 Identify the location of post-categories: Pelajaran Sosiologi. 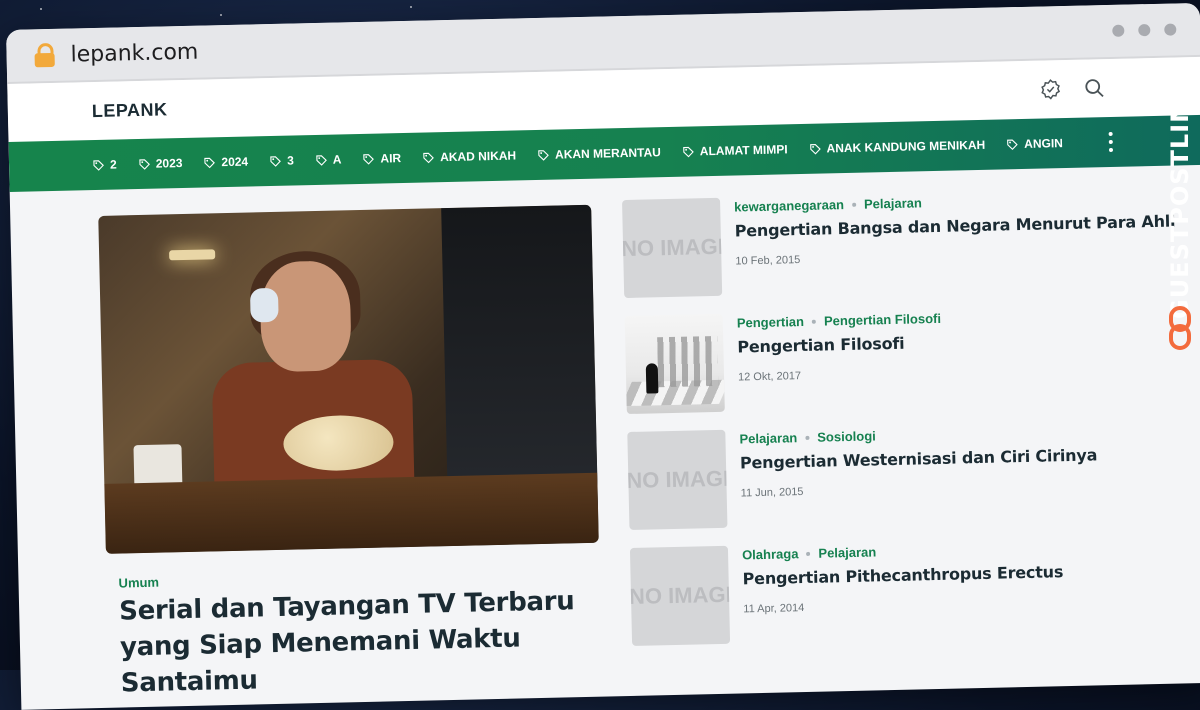
(807, 437).